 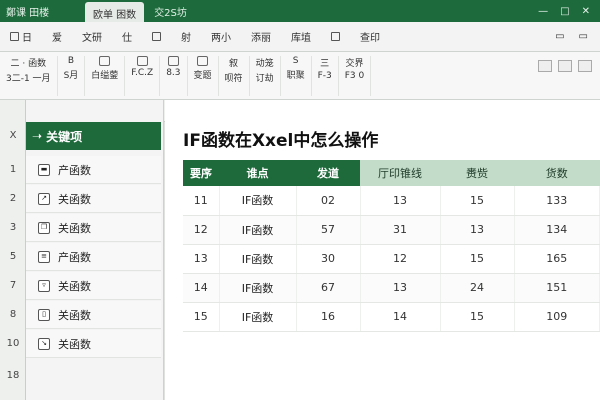 What do you see at coordinates (93, 286) in the screenshot?
I see `sidebar-item: ▿ 关函数` at bounding box center [93, 286].